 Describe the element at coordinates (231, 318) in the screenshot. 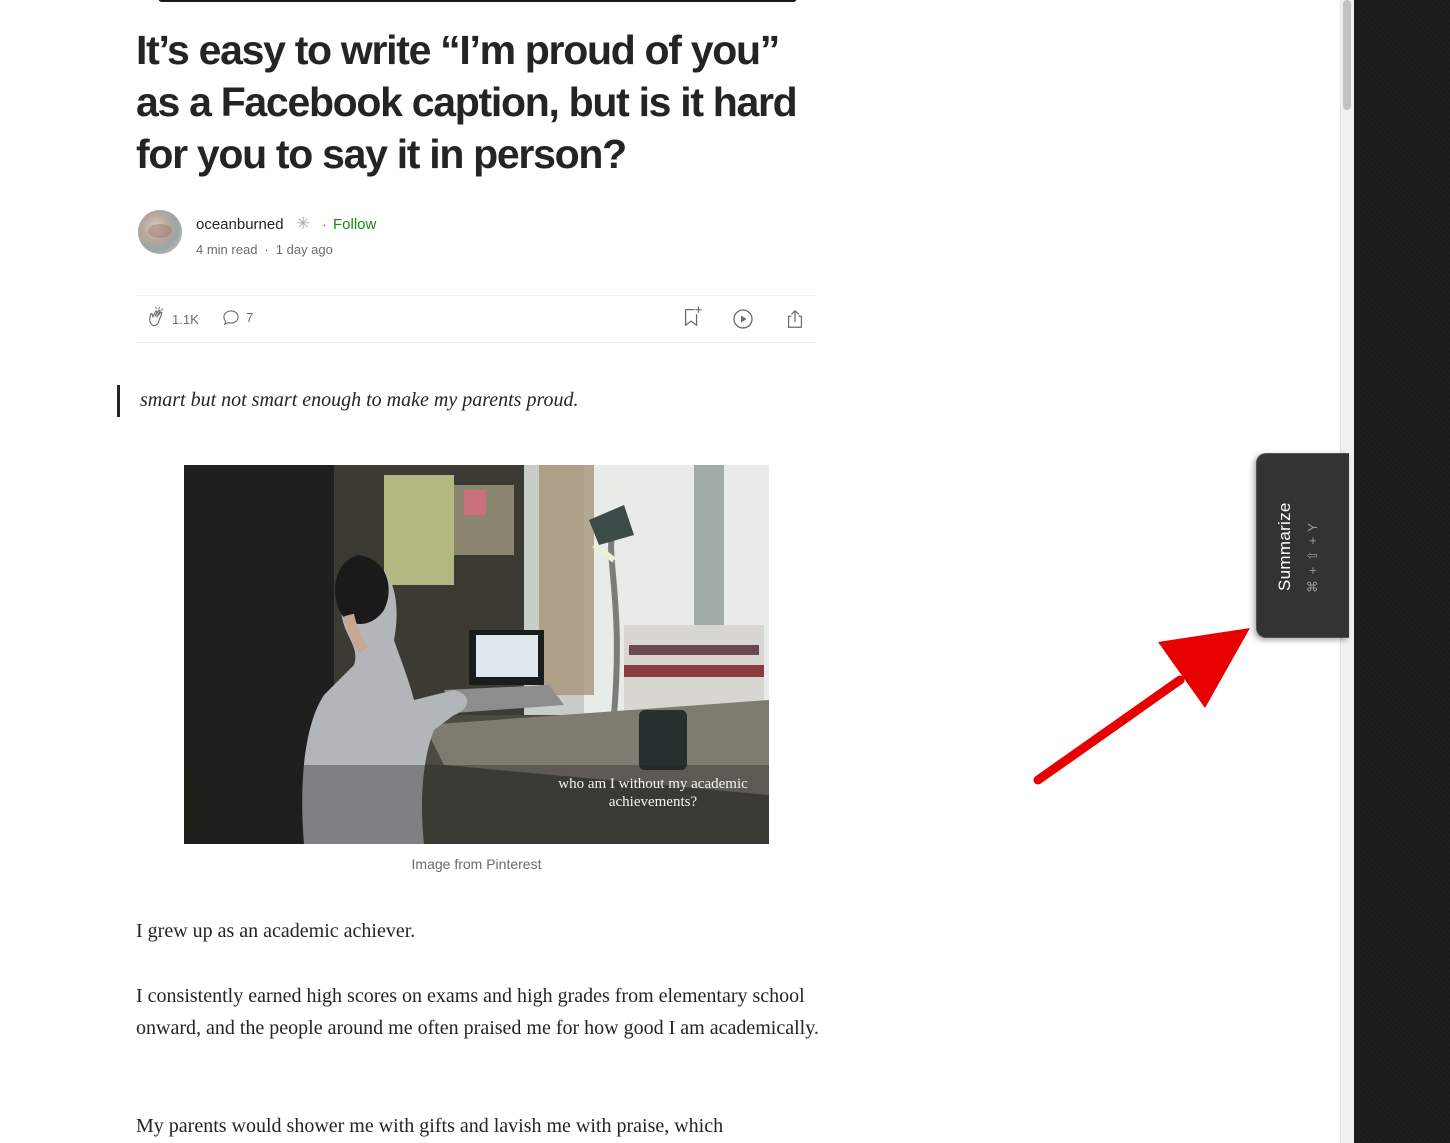

I see `comment-icon` at that location.